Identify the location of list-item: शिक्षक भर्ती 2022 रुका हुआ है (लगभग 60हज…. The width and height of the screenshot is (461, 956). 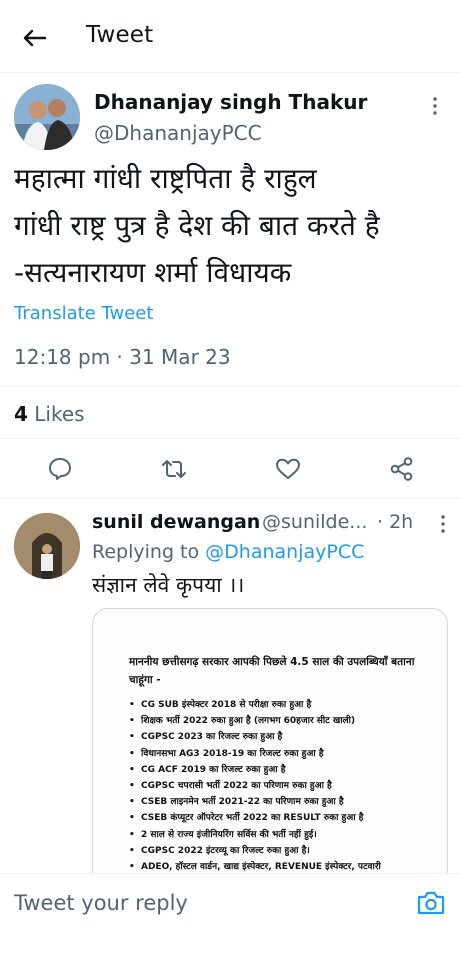
(284, 721).